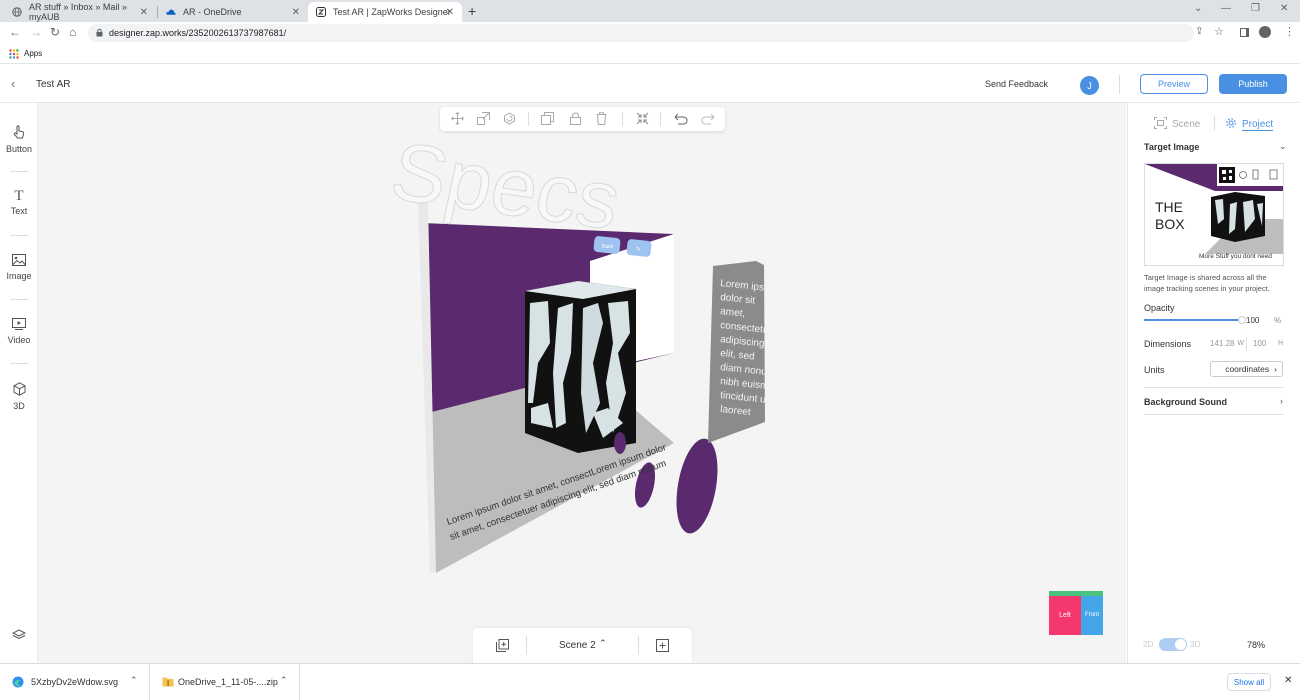 The width and height of the screenshot is (1300, 700). What do you see at coordinates (1255, 8) in the screenshot?
I see `restore-window-icon: ❐` at bounding box center [1255, 8].